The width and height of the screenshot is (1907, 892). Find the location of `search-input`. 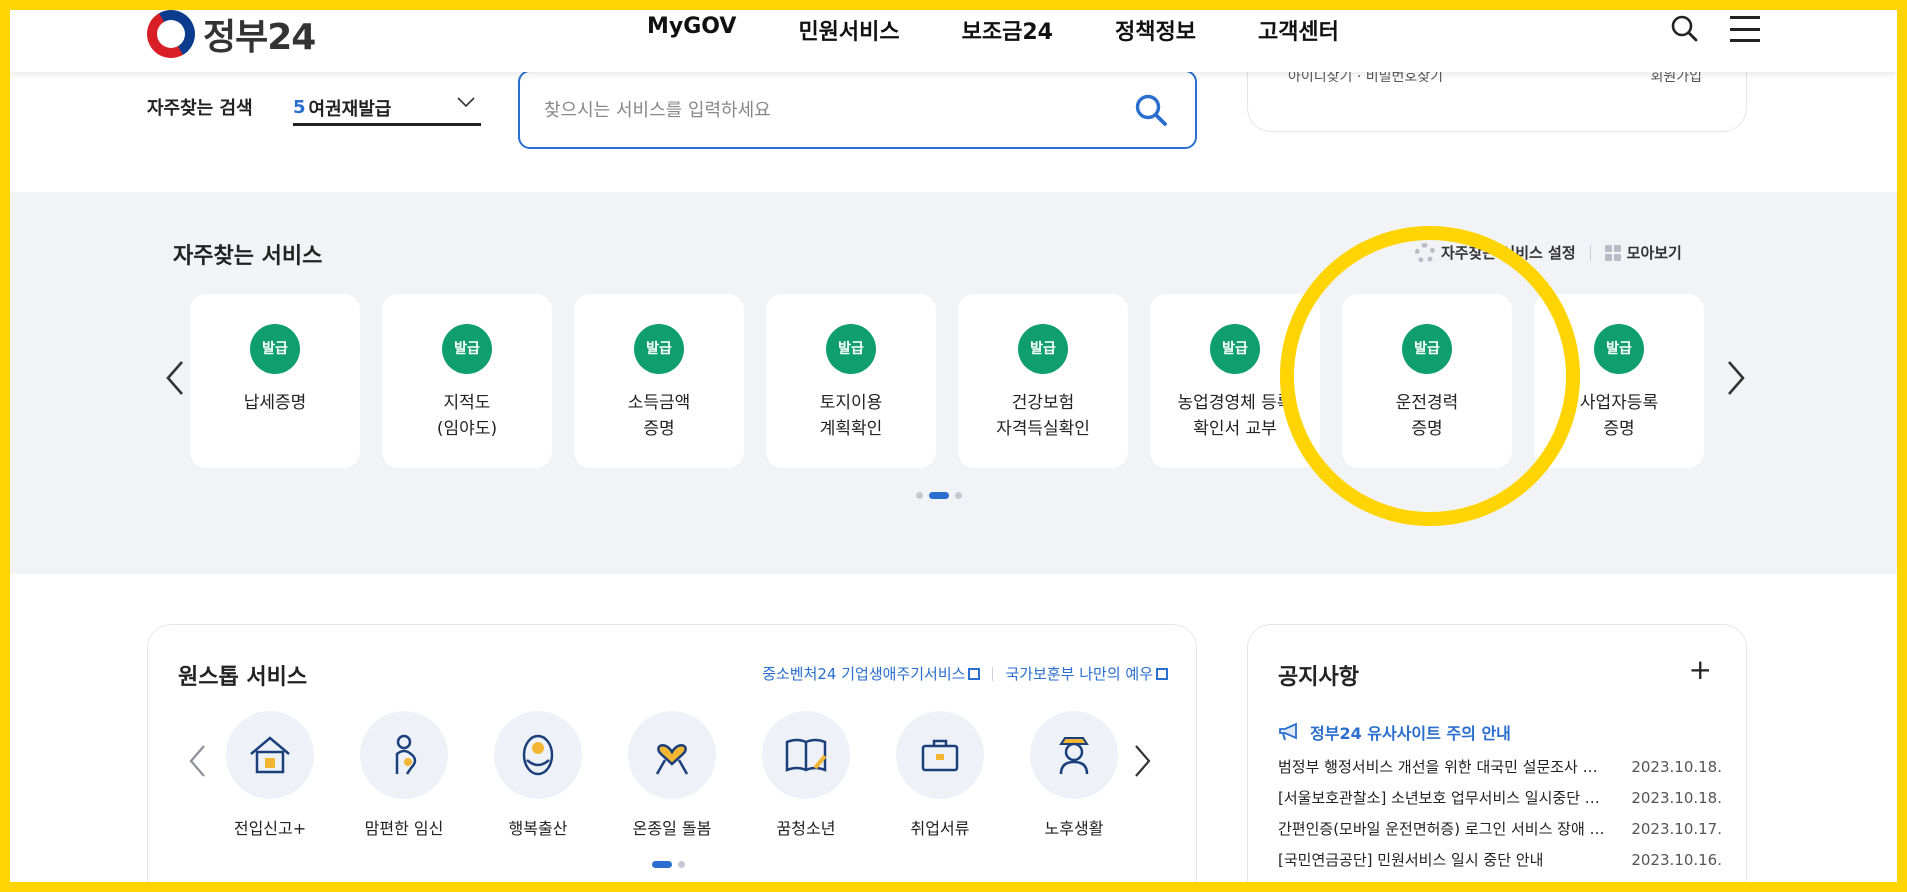

search-input is located at coordinates (824, 110).